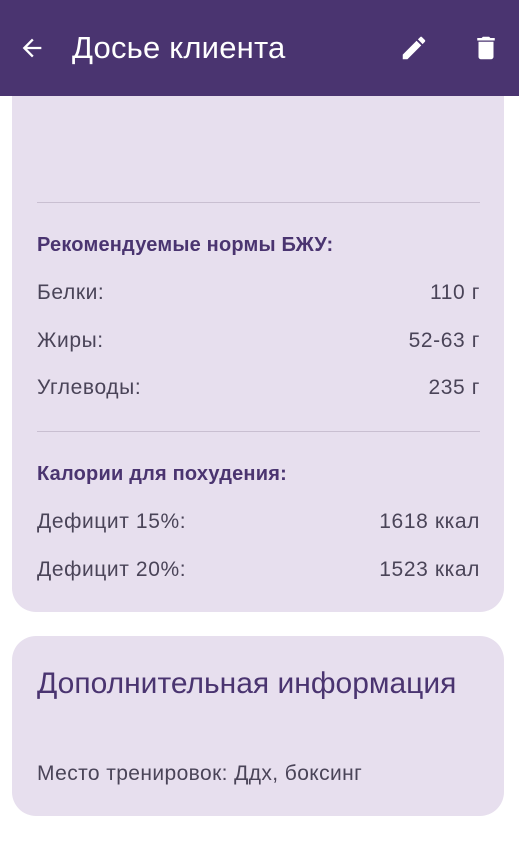 This screenshot has width=519, height=860. I want to click on macro-value: 110 г, so click(455, 292).